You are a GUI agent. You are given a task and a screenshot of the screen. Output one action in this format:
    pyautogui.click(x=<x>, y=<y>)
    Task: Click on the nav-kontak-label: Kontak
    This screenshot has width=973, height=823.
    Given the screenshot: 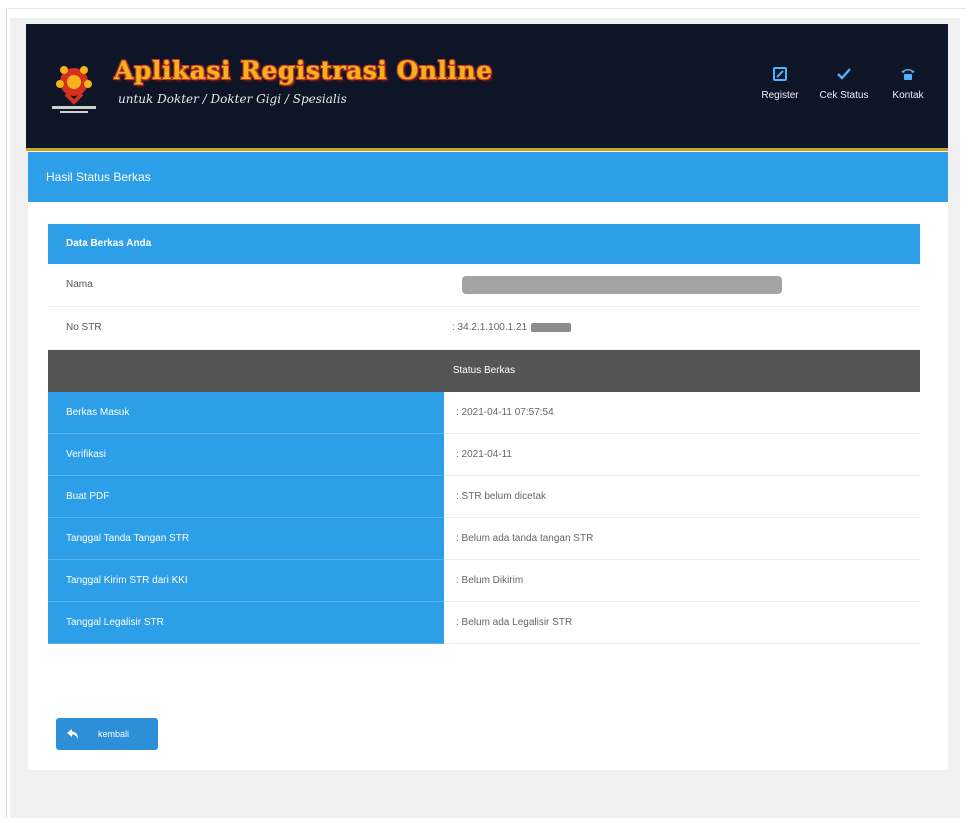 What is the action you would take?
    pyautogui.click(x=908, y=95)
    